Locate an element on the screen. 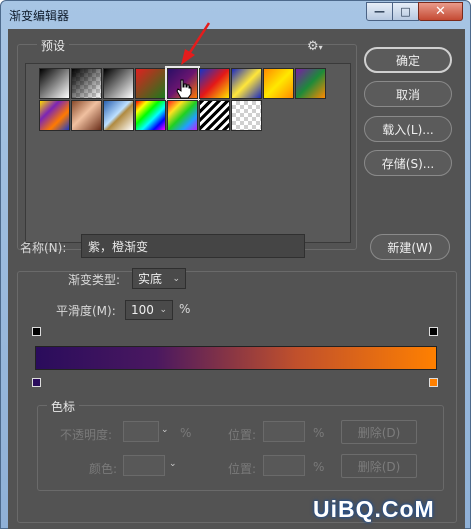 This screenshot has height=529, width=471. smoothness-select: 100 ⌄ is located at coordinates (149, 310).